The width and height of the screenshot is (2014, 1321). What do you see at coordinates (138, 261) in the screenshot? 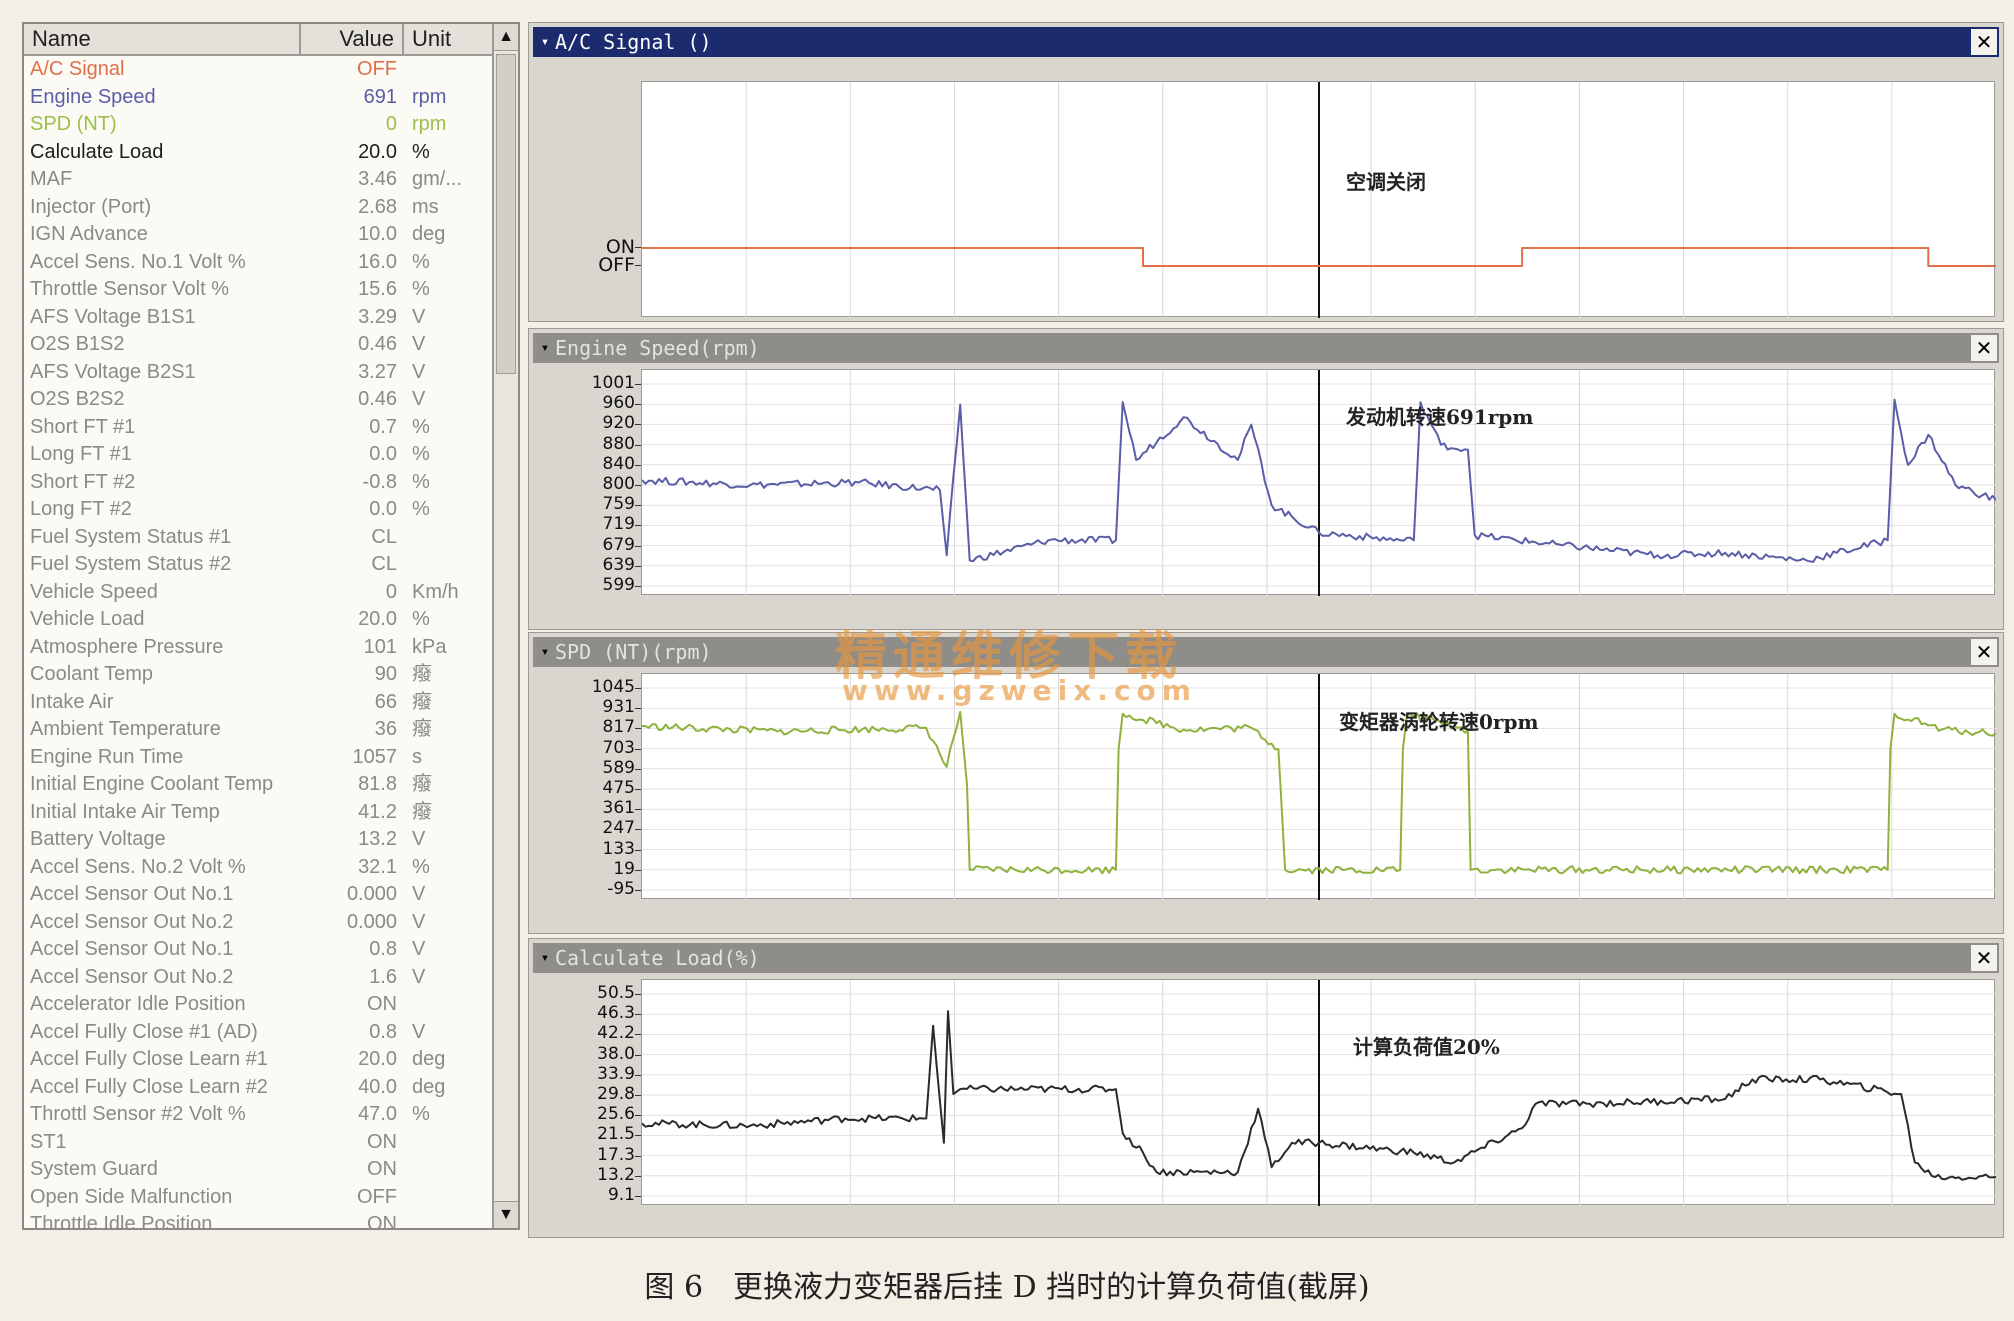
I see `param-name: Accel Sens. No.1 Volt %` at bounding box center [138, 261].